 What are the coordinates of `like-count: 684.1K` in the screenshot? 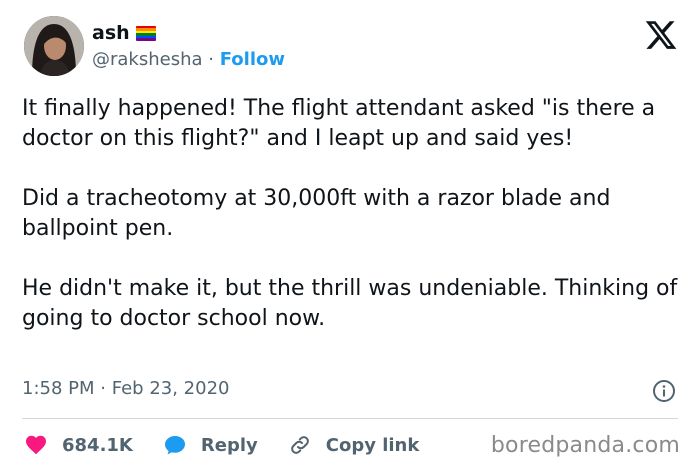 It's located at (97, 445).